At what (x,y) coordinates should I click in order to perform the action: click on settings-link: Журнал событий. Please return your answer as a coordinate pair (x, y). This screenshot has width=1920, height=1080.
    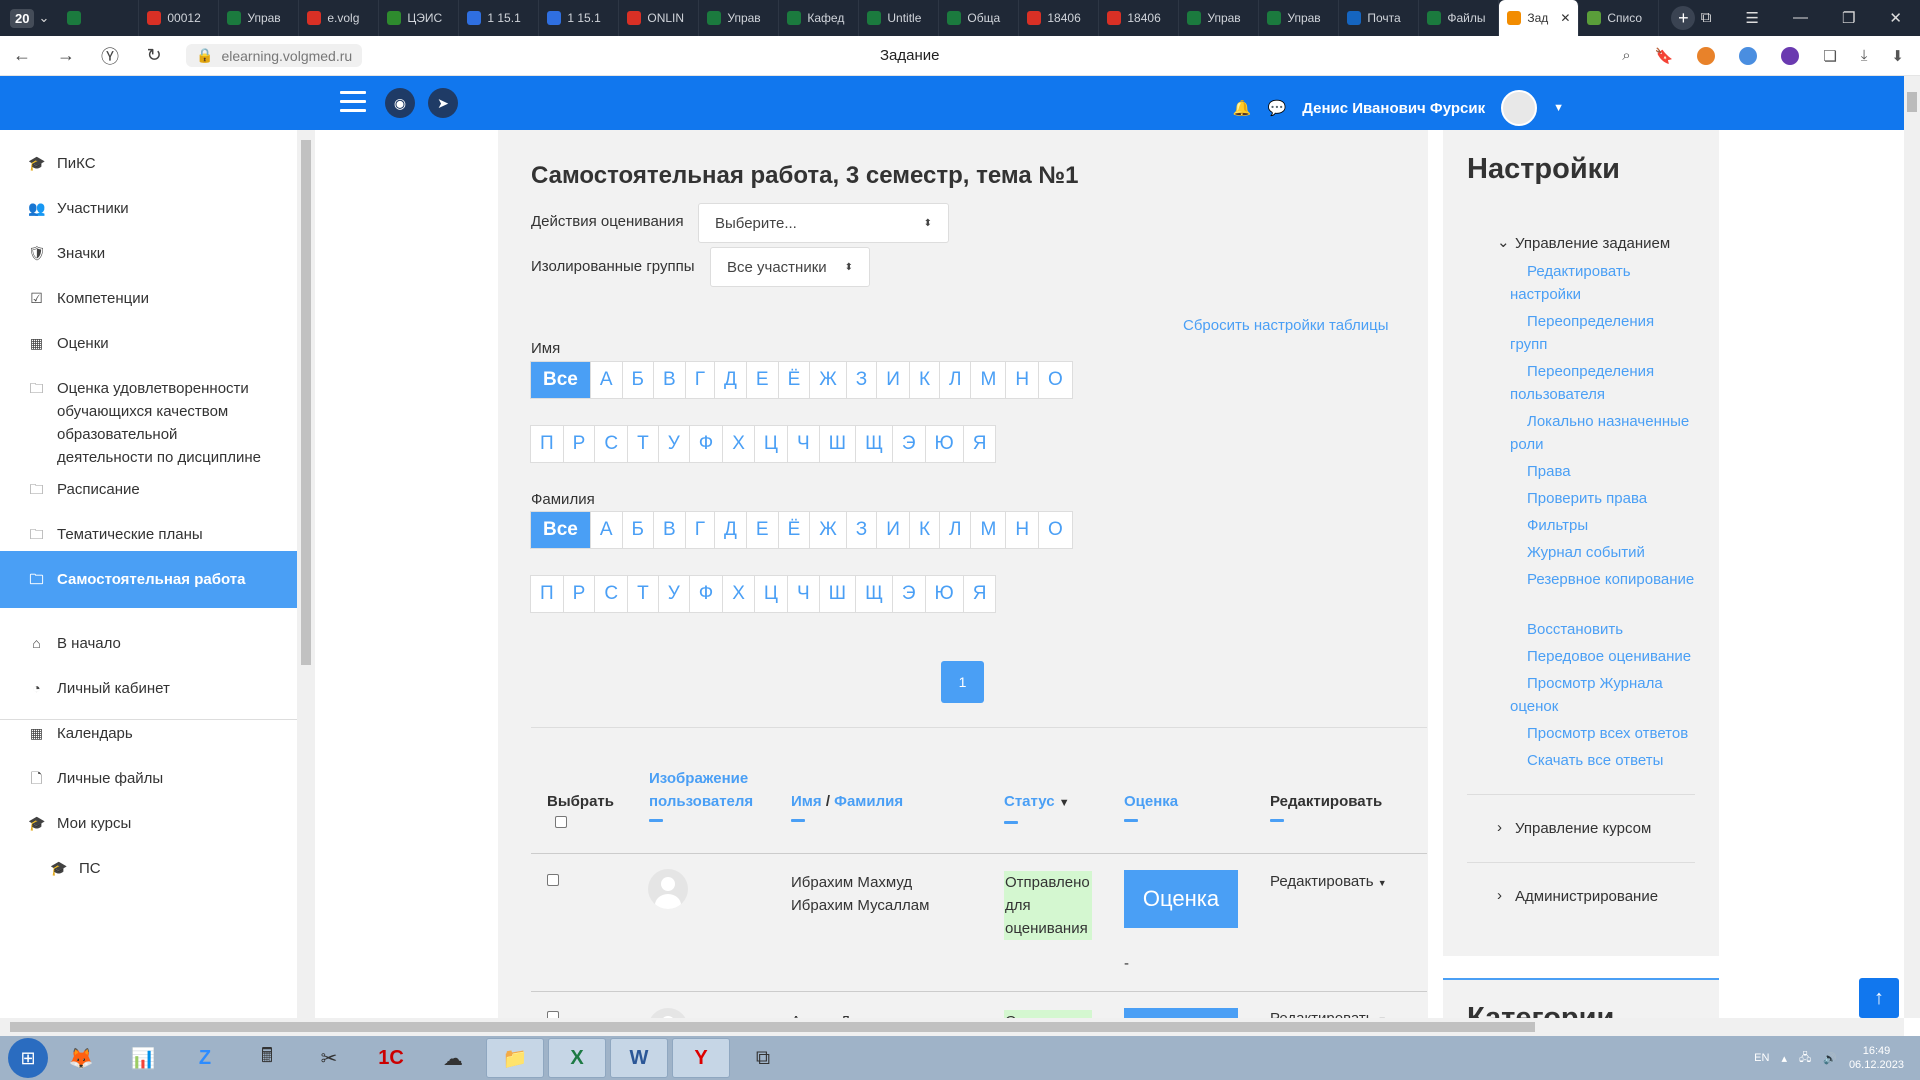
    Looking at the image, I should click on (1602, 552).